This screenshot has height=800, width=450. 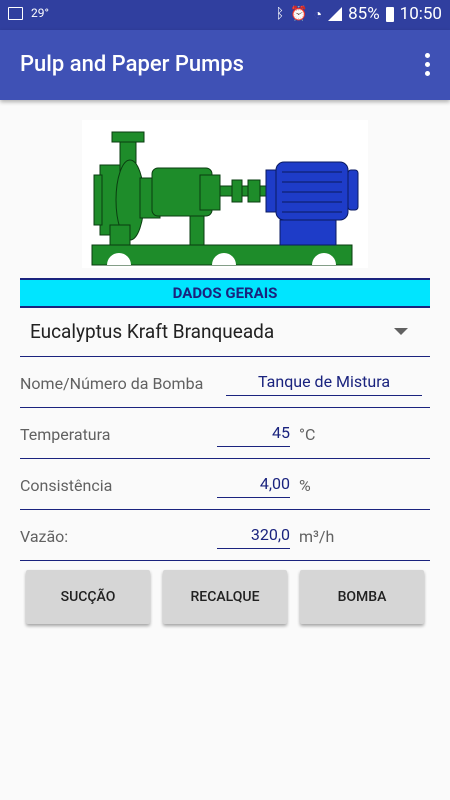 What do you see at coordinates (389, 14) in the screenshot?
I see `battery-icon` at bounding box center [389, 14].